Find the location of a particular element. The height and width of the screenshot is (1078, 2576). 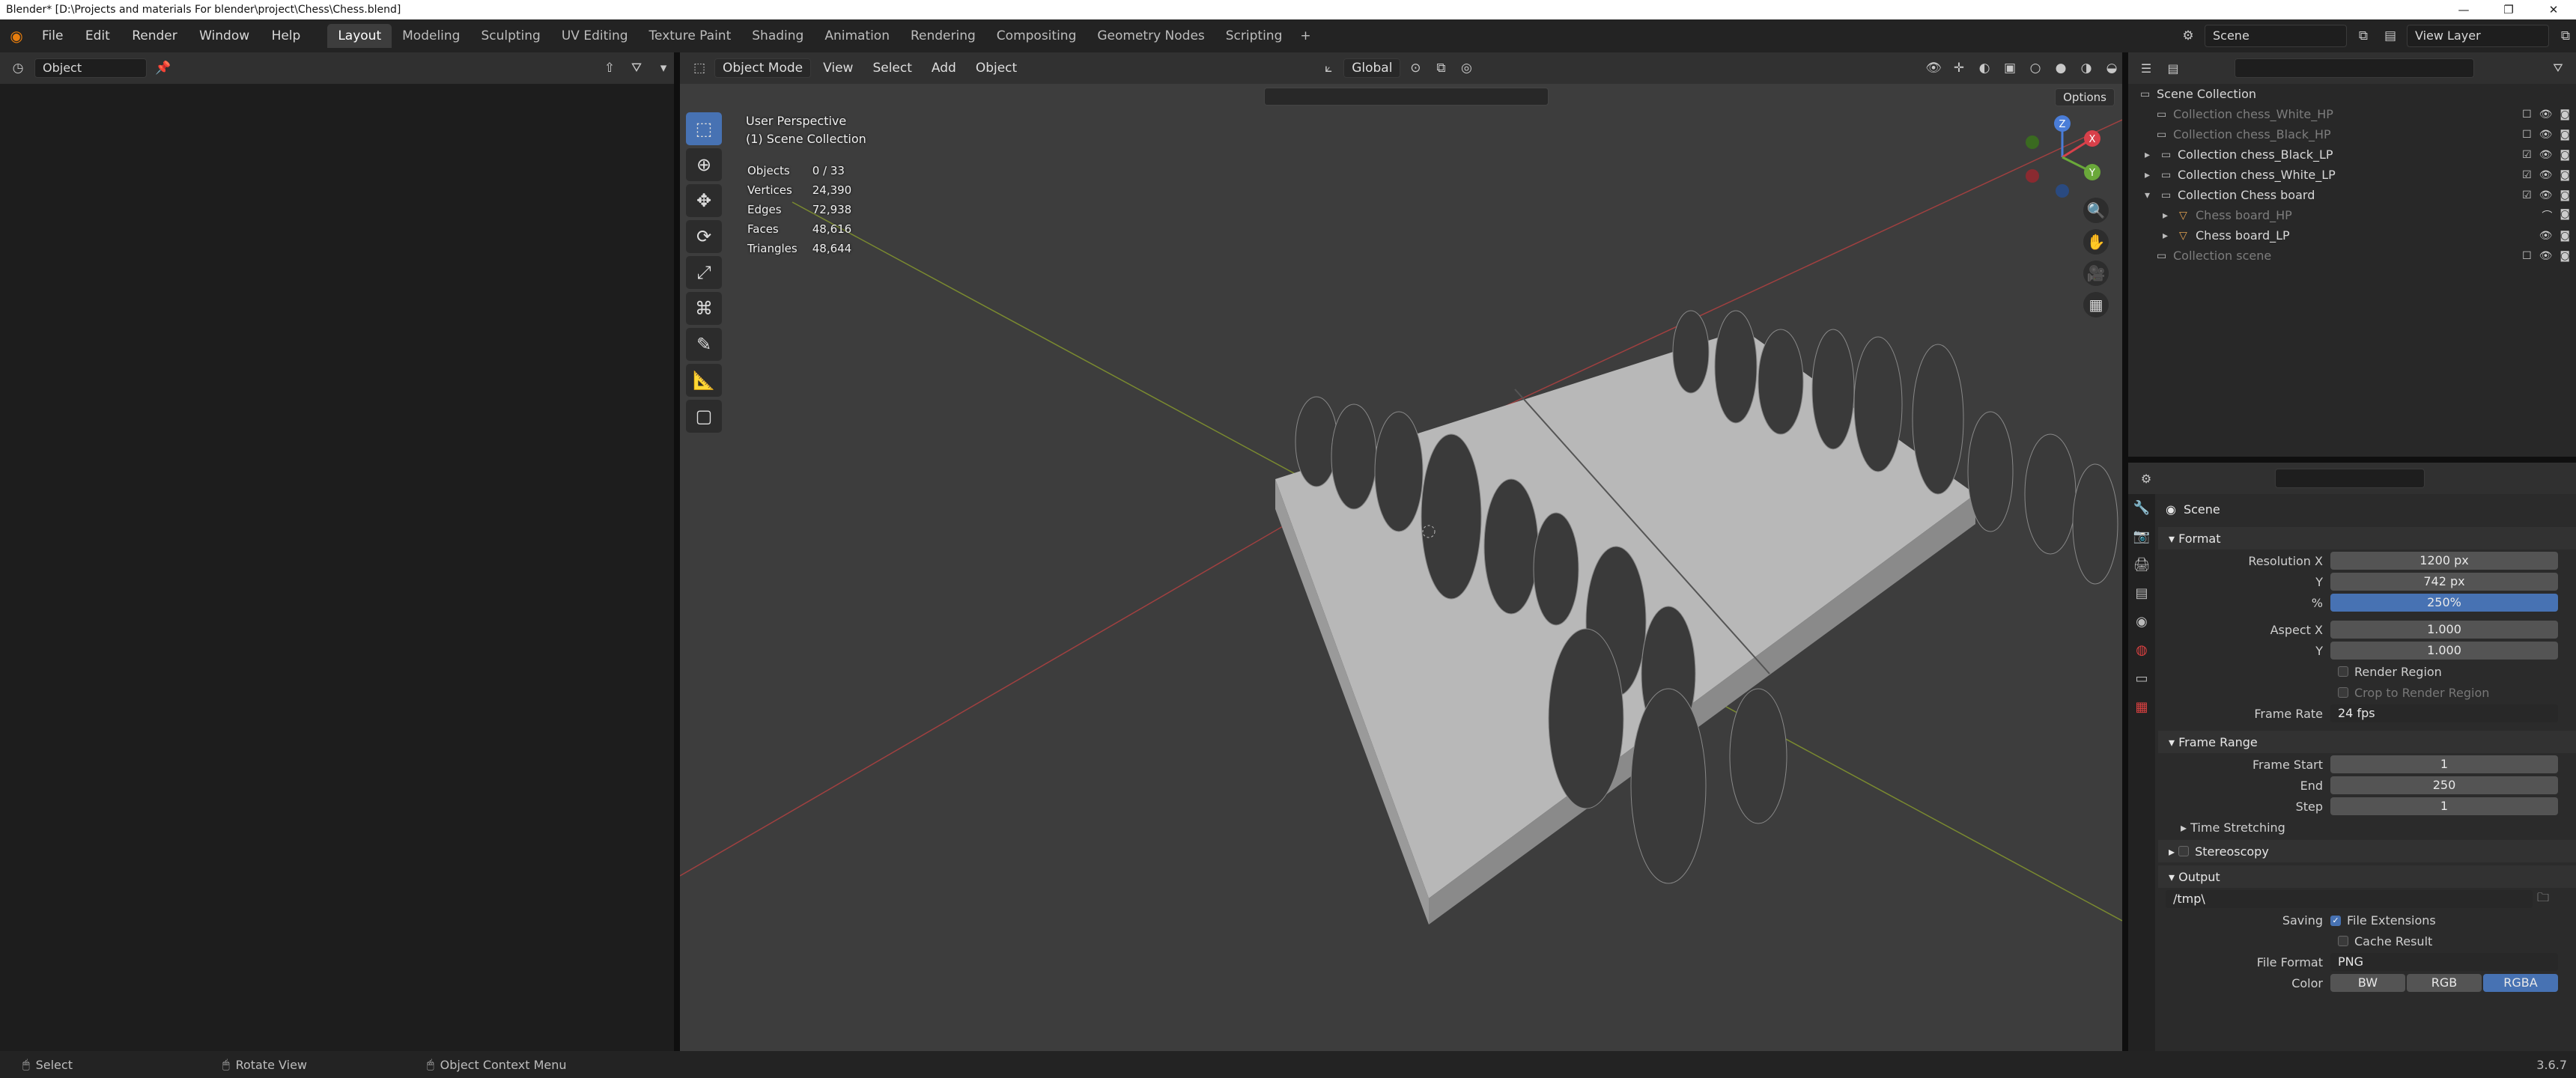

time-stretching-subpanel: ▸ Time Stretching is located at coordinates (2367, 827).